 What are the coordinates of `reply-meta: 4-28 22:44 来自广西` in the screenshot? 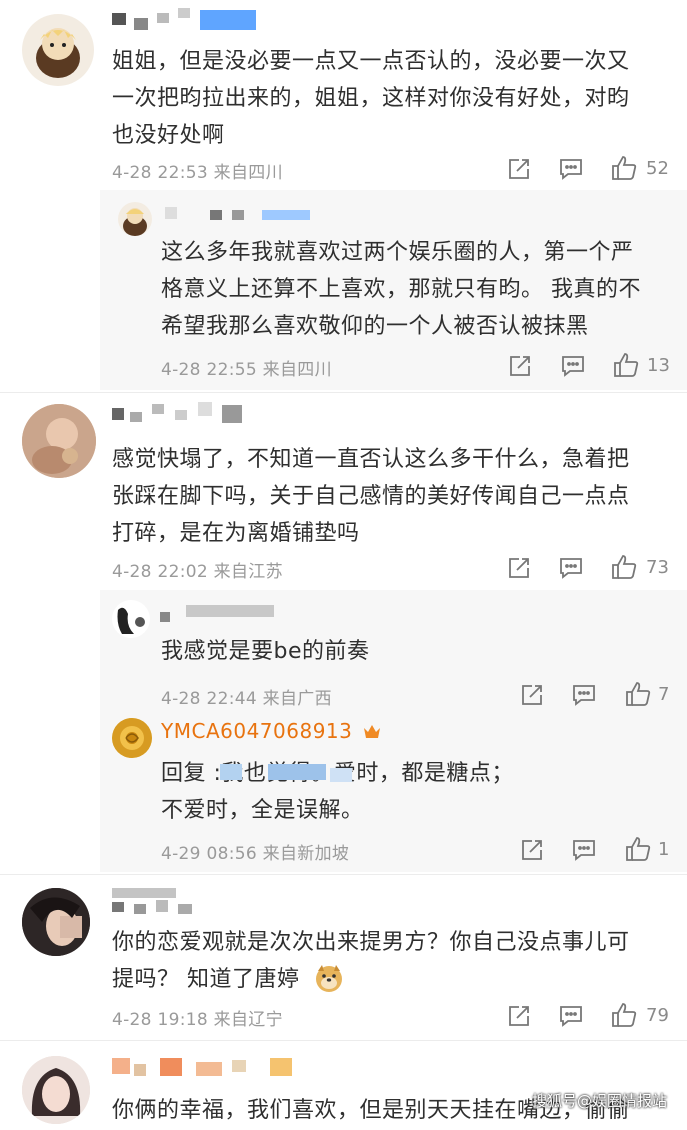 It's located at (246, 699).